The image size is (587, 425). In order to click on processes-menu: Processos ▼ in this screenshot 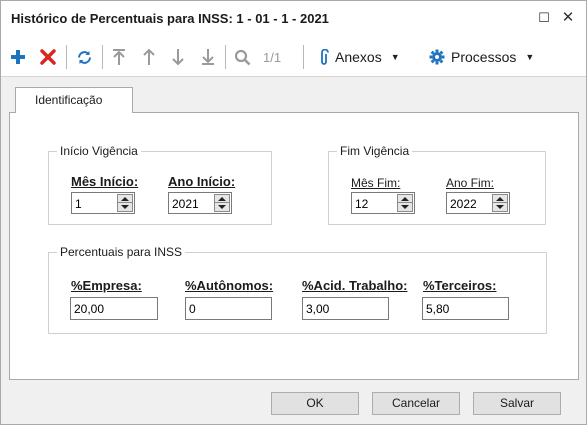, I will do `click(491, 57)`.